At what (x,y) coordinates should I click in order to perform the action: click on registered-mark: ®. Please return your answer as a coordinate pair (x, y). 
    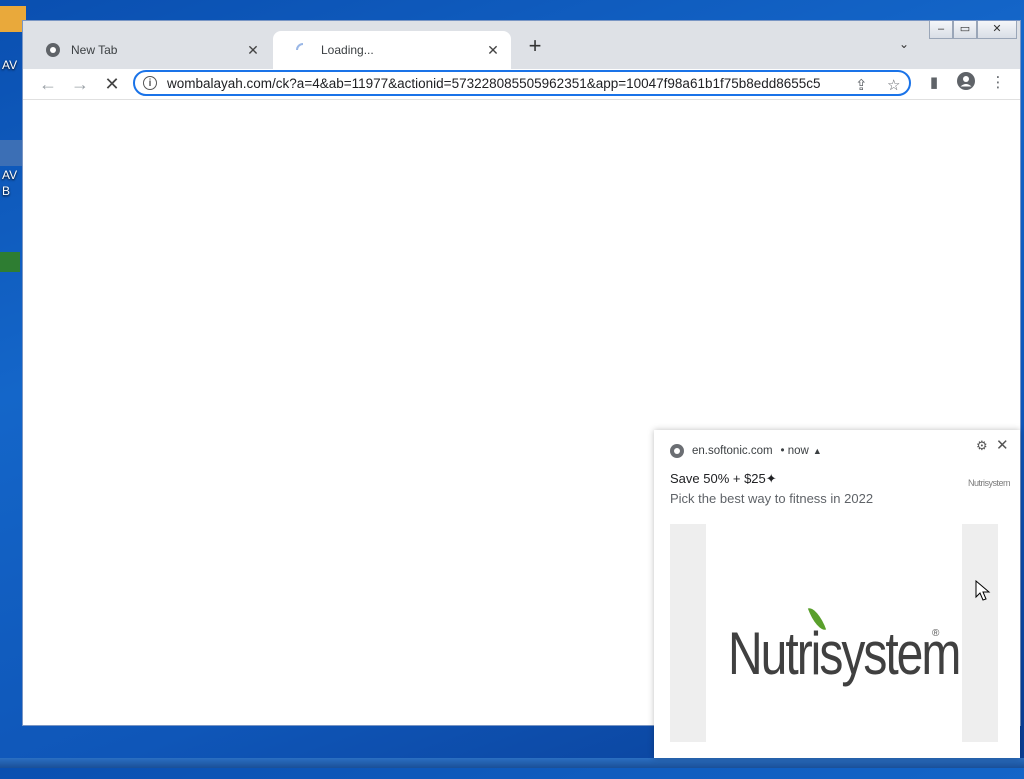
    Looking at the image, I should click on (936, 633).